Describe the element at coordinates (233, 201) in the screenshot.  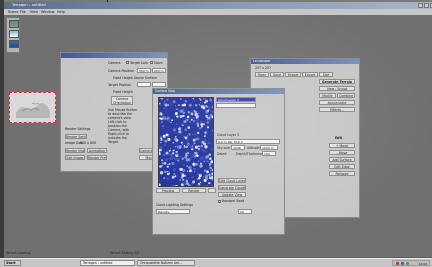
I see `random-seed-label: Random Seed` at that location.